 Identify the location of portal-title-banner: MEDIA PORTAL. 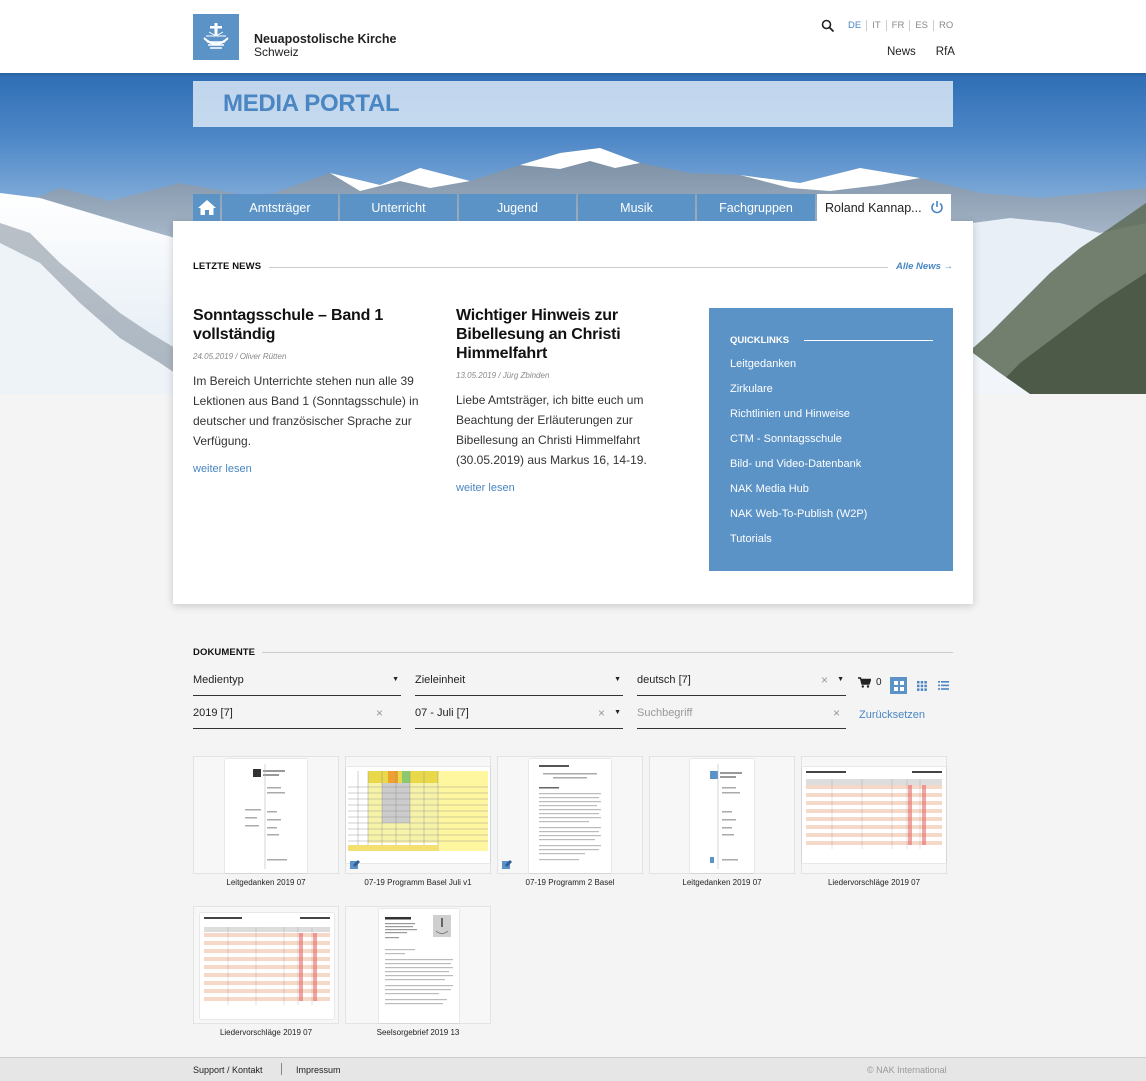
(573, 104).